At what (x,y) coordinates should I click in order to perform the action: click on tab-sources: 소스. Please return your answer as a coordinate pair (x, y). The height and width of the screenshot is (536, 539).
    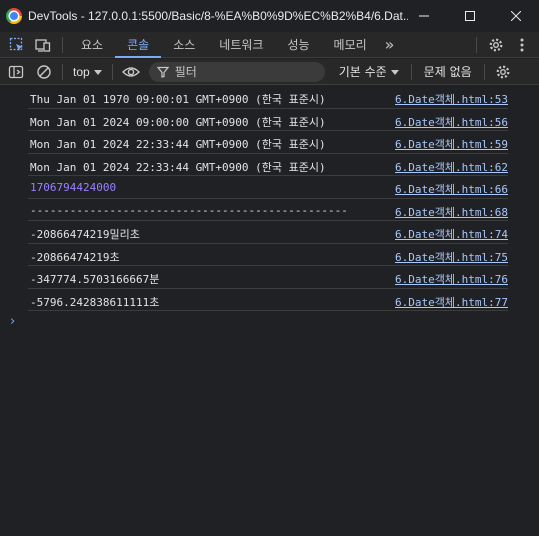
    Looking at the image, I should click on (184, 45).